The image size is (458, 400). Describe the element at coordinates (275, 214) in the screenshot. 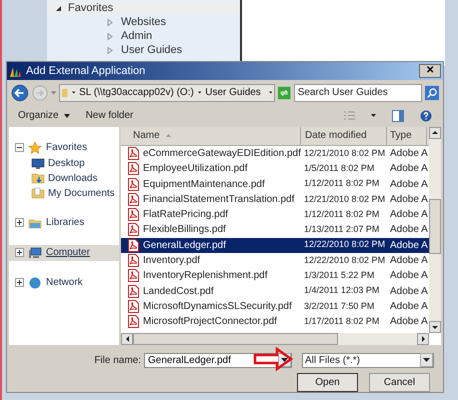

I see `file-row: FlatRatePricing.pdf 1/12/2011 8:02 PM Adobe A` at that location.